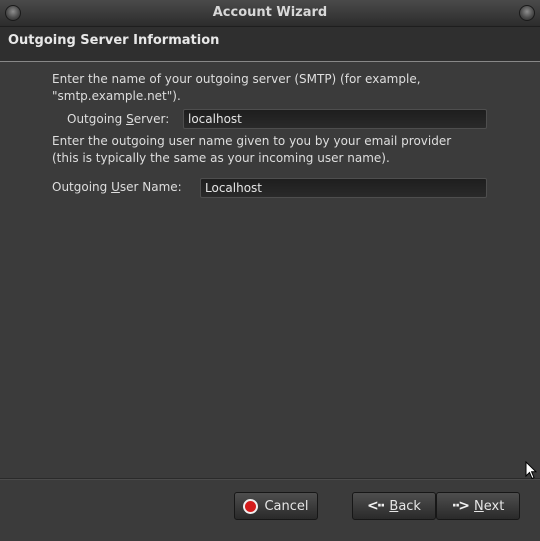 The height and width of the screenshot is (541, 540). Describe the element at coordinates (270, 479) in the screenshot. I see `footer-separator` at that location.